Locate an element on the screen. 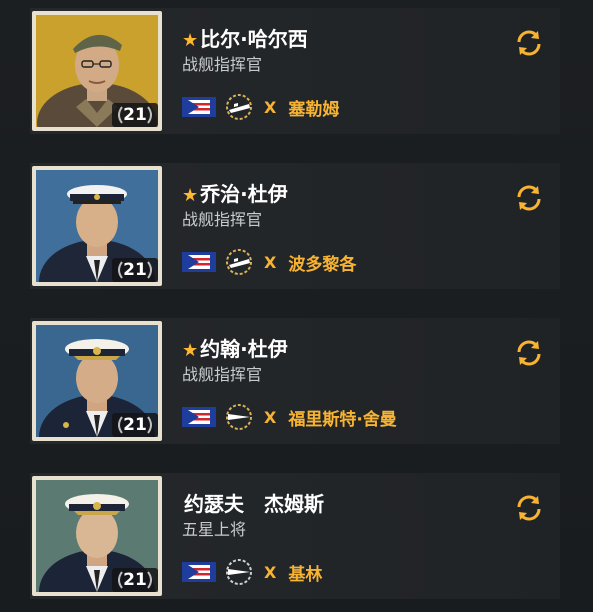 The width and height of the screenshot is (593, 612). commander-name: ★ 比尔·哈尔西 is located at coordinates (245, 37).